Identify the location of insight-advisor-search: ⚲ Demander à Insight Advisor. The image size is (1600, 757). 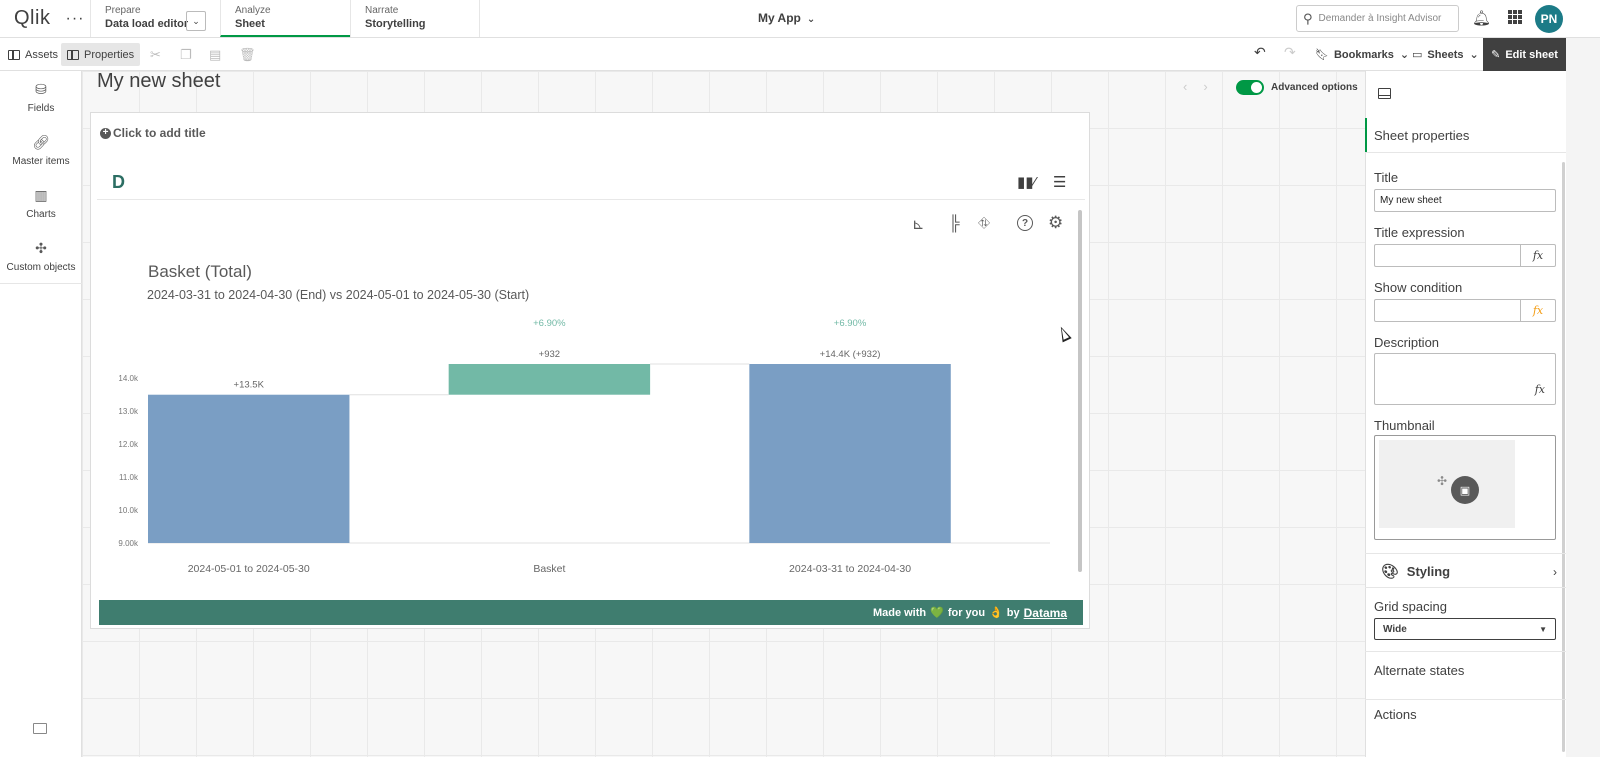
(1377, 18).